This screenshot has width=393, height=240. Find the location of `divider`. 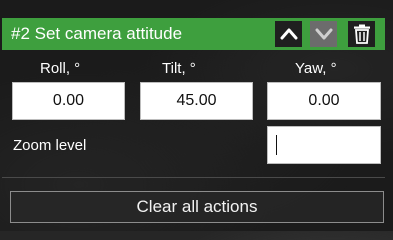

divider is located at coordinates (193, 177).